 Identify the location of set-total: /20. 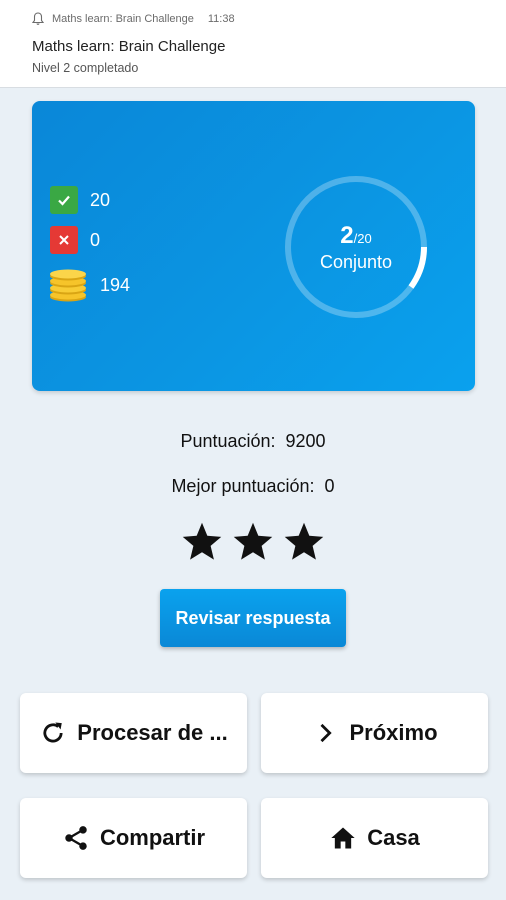
(362, 238).